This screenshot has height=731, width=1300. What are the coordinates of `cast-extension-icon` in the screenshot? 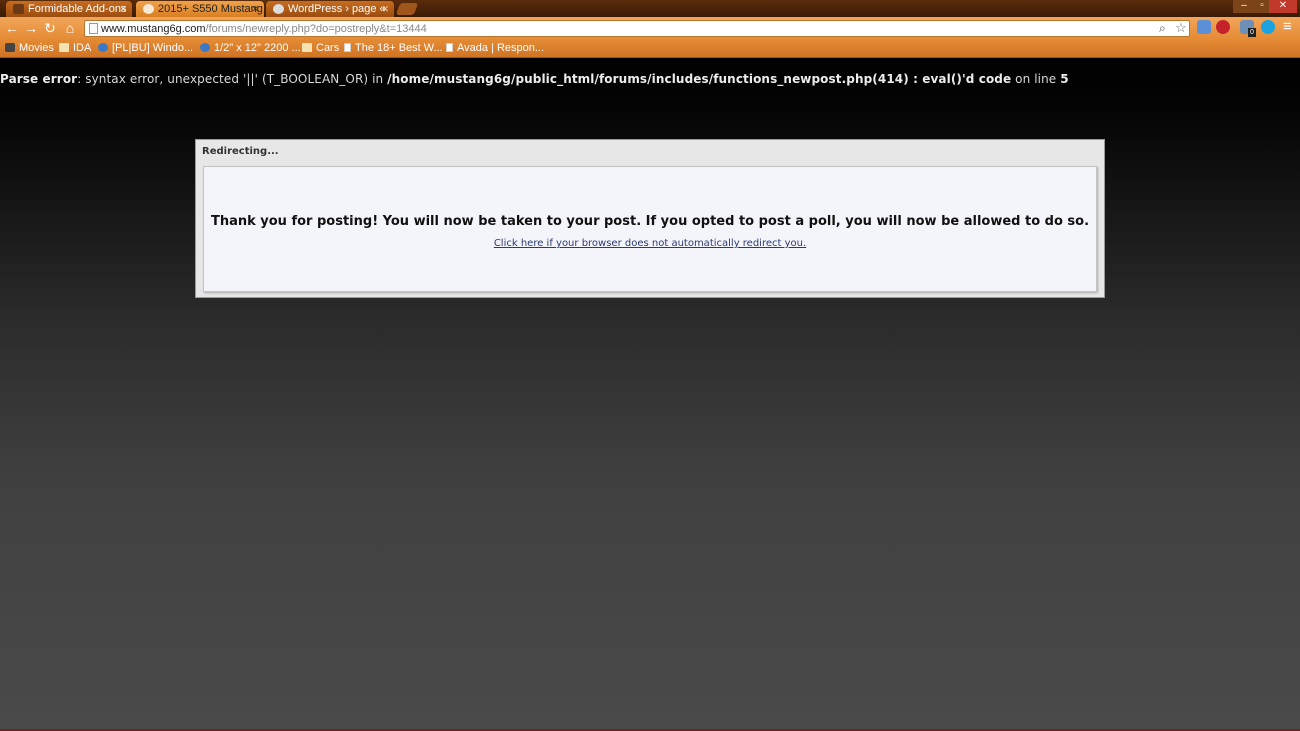 It's located at (1204, 27).